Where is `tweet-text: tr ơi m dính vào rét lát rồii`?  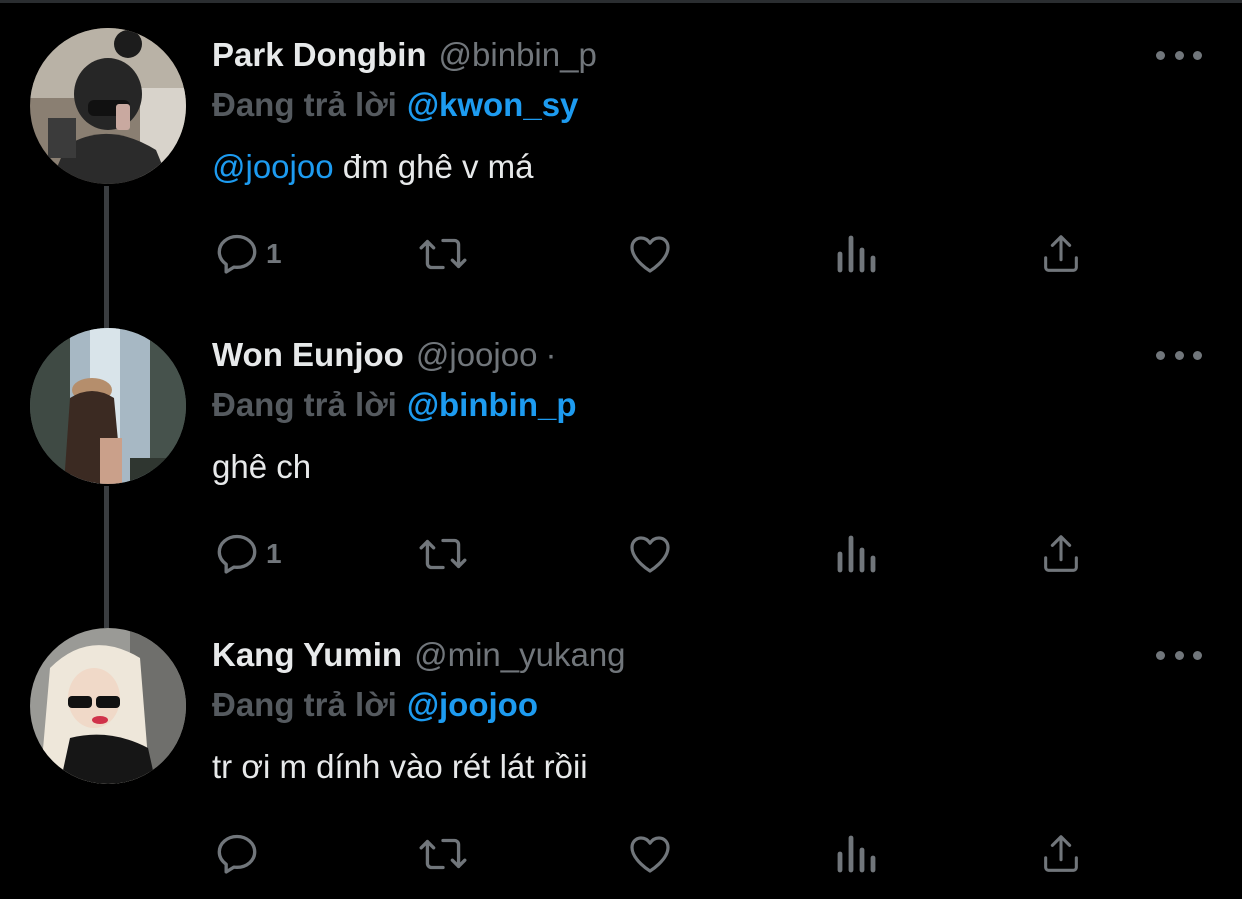
tweet-text: tr ơi m dính vào rét lát rồii is located at coordinates (400, 770).